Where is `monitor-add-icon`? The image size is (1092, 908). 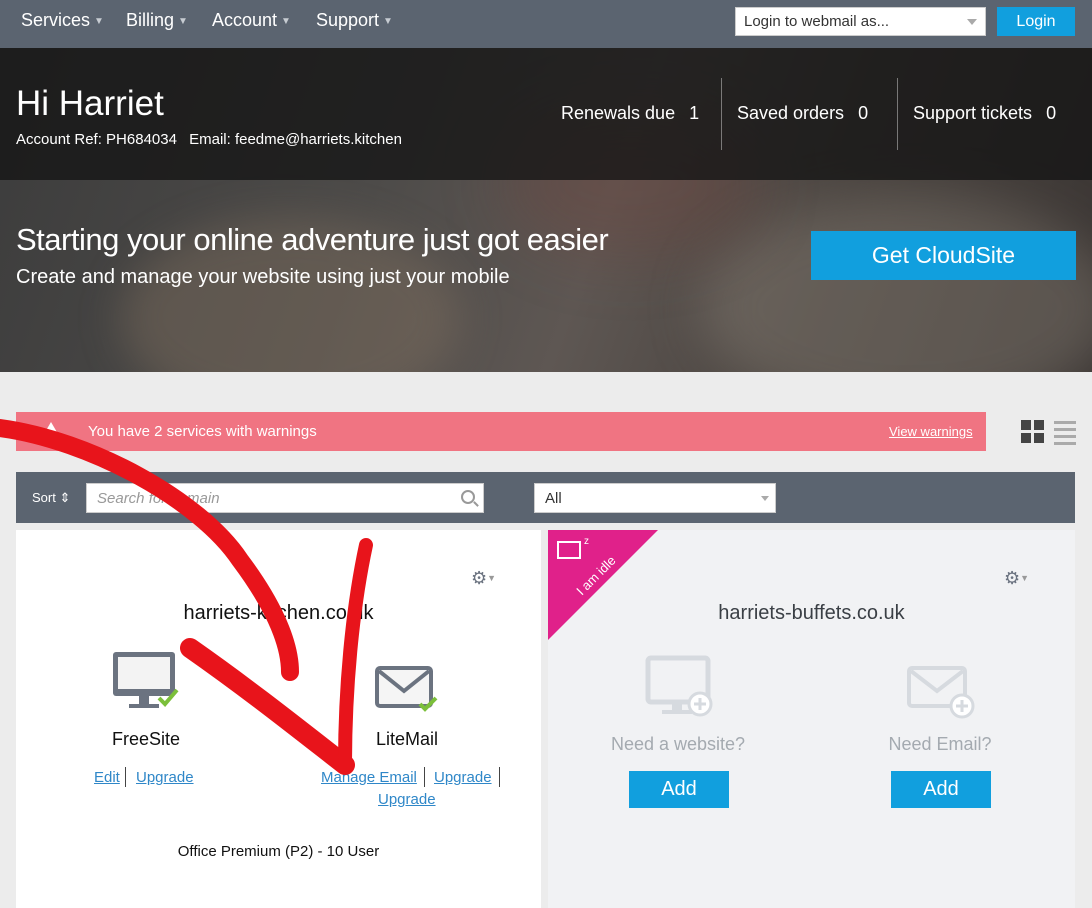 monitor-add-icon is located at coordinates (679, 686).